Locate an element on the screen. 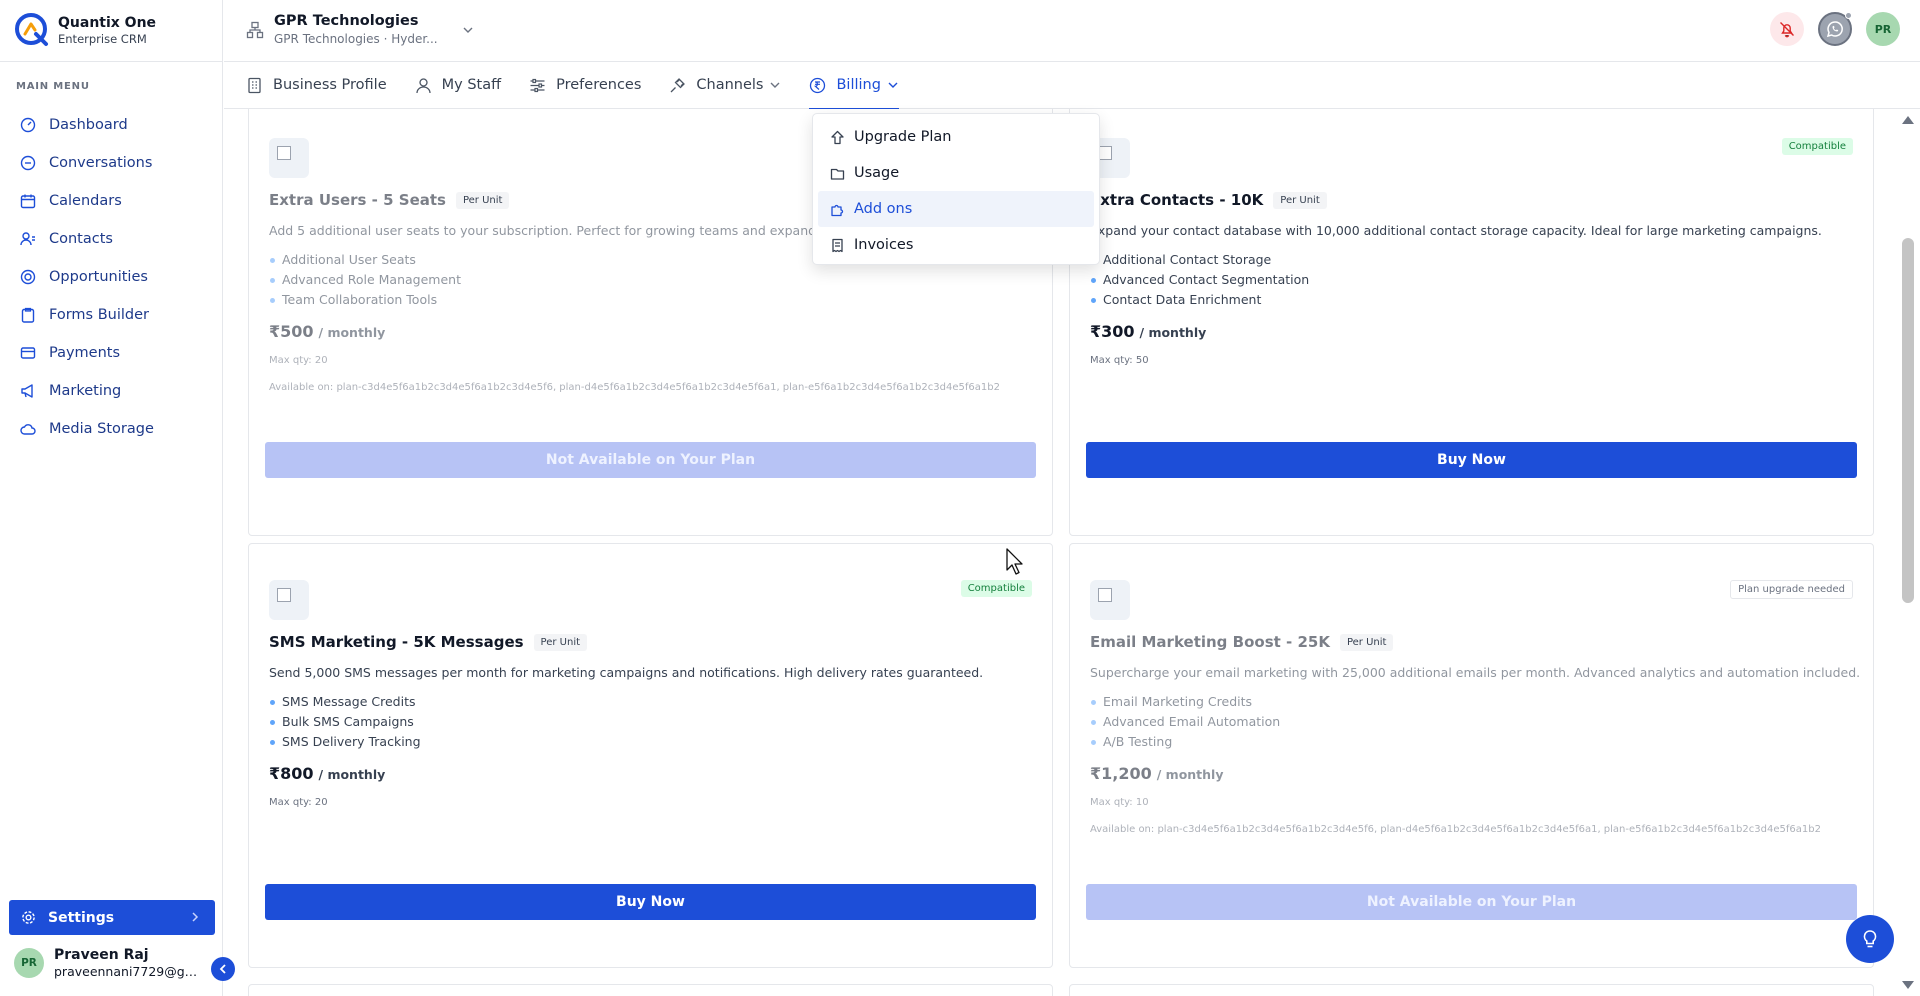 This screenshot has width=1920, height=996. folder-icon is located at coordinates (837, 174).